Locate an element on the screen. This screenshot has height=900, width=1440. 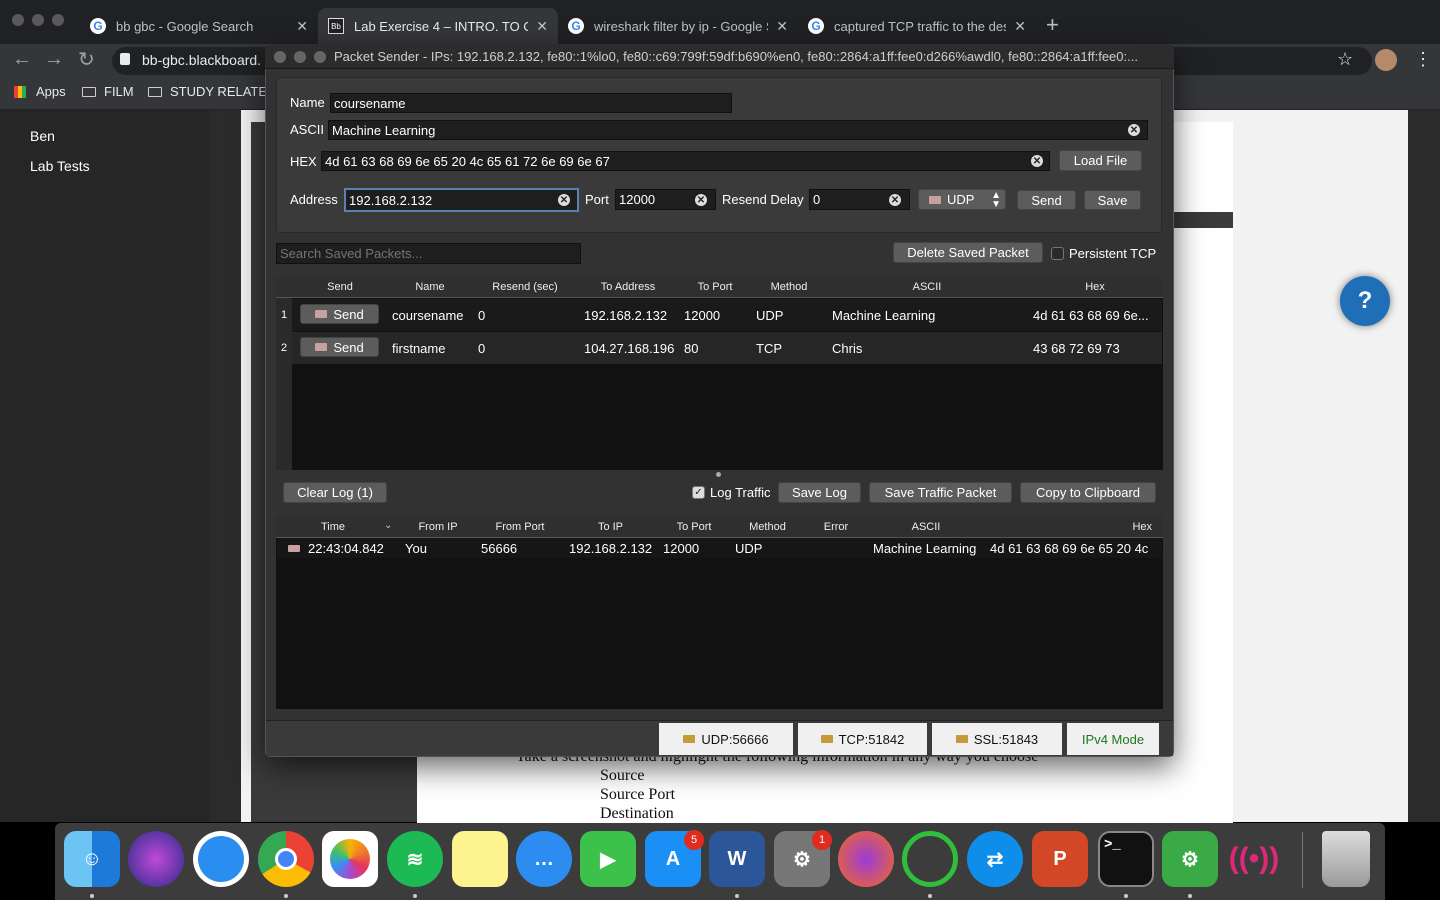
ps-minimize-button is located at coordinates (300, 57).